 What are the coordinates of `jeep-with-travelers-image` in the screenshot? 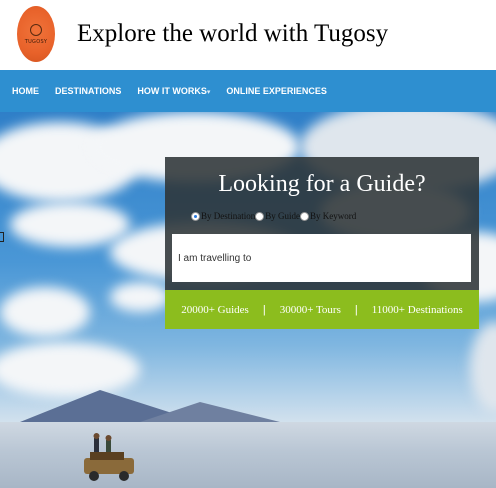 It's located at (109, 457).